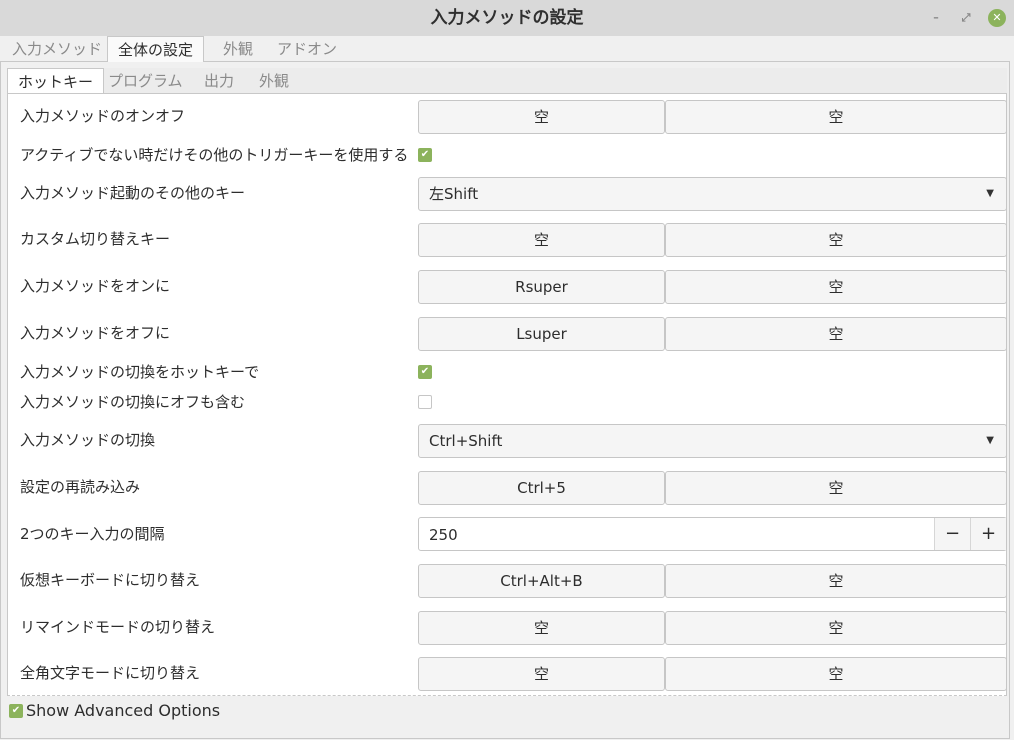 The width and height of the screenshot is (1014, 740). What do you see at coordinates (936, 18) in the screenshot?
I see `minimize-button: –` at bounding box center [936, 18].